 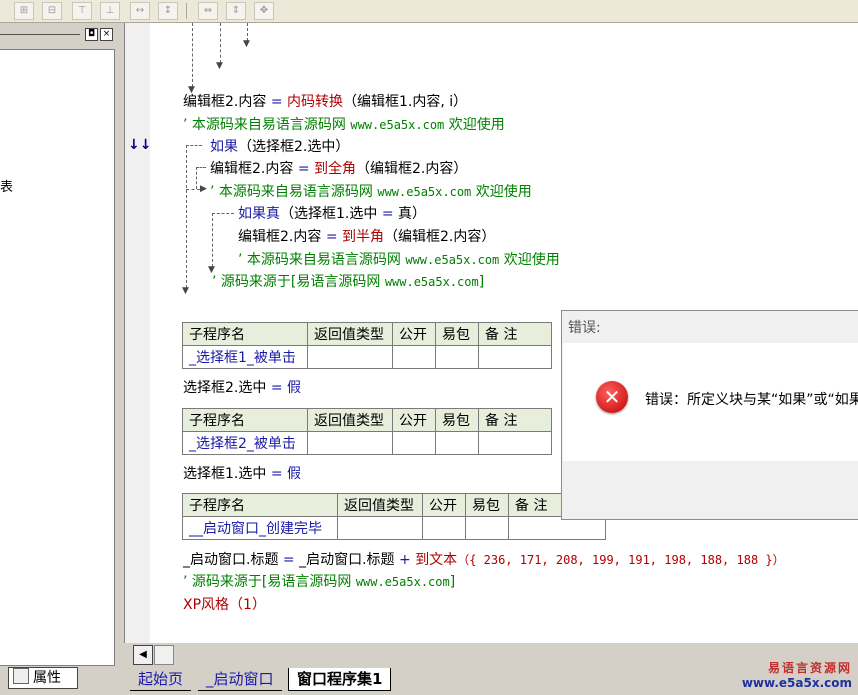 What do you see at coordinates (363, 237) in the screenshot?
I see `code-fn: 到半角` at bounding box center [363, 237].